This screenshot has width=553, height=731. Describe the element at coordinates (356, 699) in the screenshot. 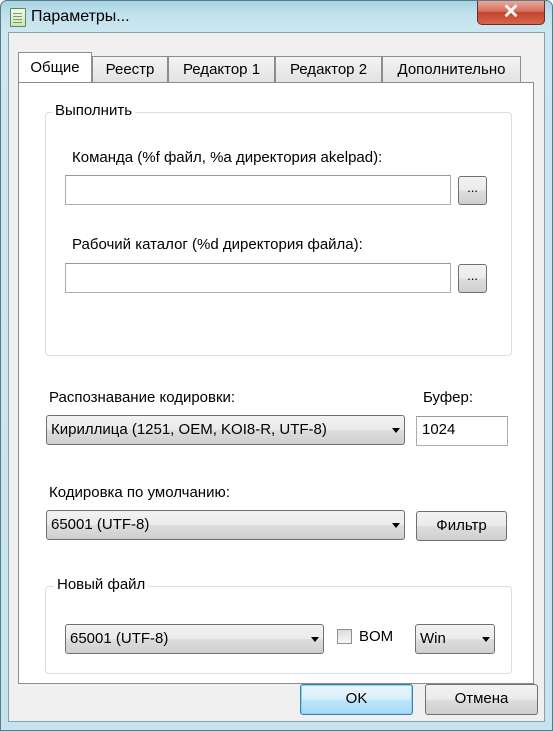

I see `ok-button: OK` at that location.